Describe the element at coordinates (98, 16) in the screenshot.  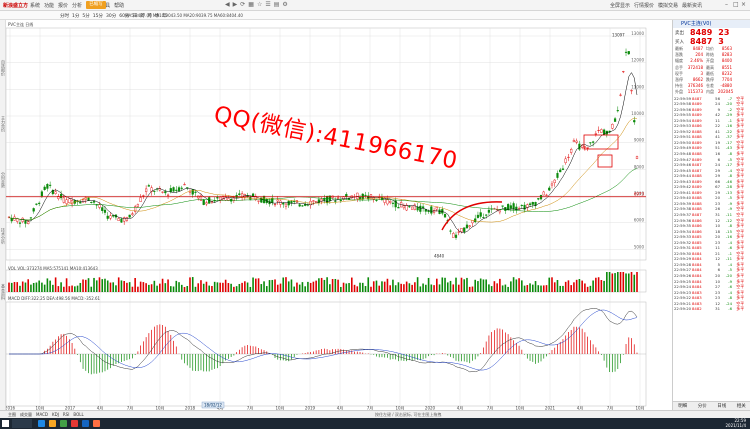
I see `period-button: 15分` at that location.